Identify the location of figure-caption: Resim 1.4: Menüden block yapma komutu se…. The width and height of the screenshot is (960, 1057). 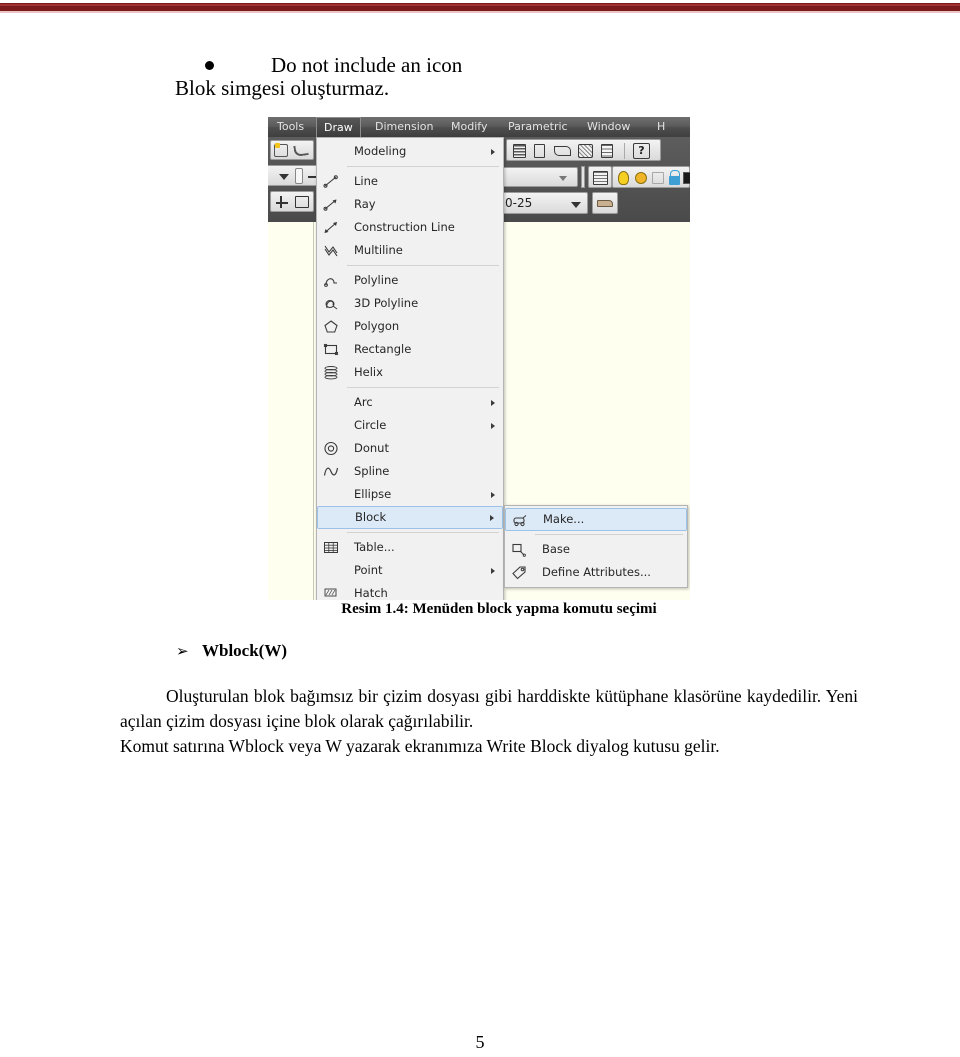
(499, 609).